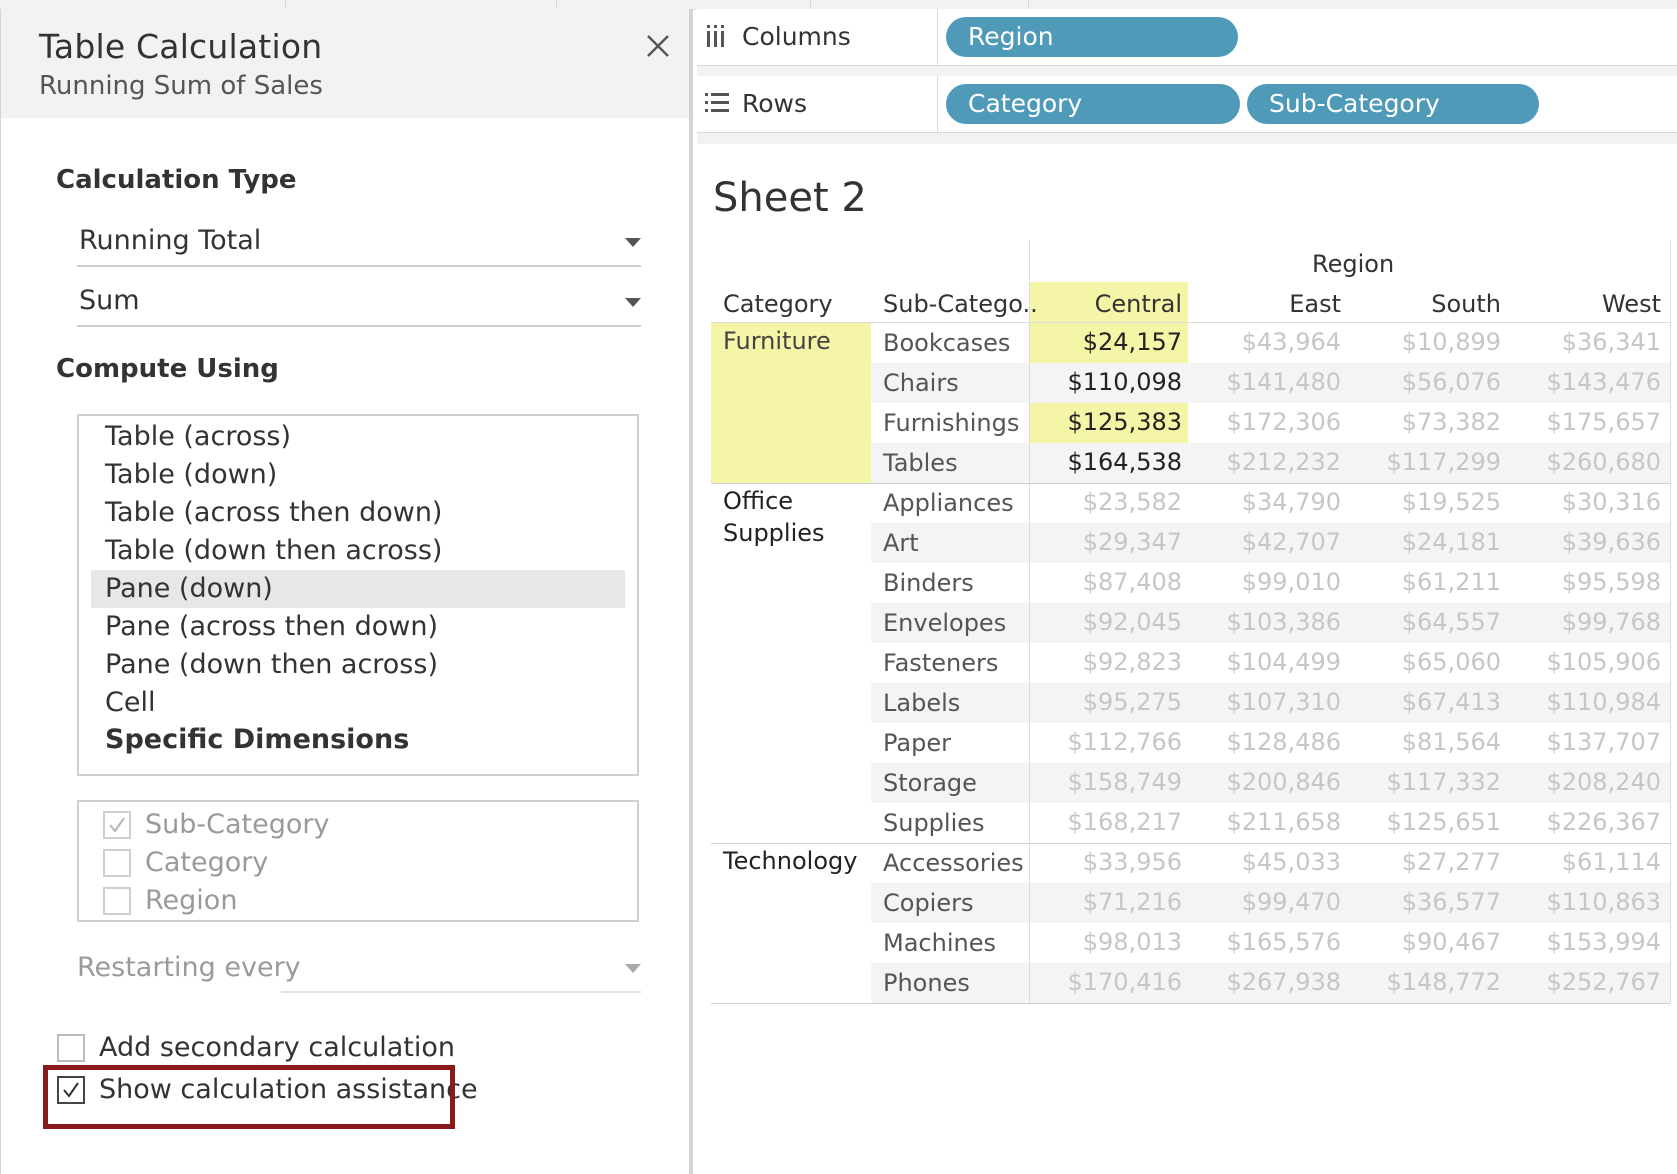 This screenshot has height=1174, width=1677. I want to click on subcategory-label: Envelopes, so click(944, 623).